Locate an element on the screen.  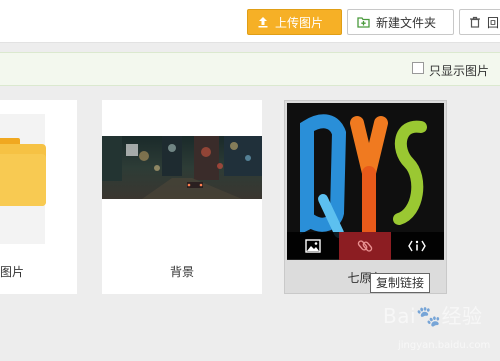
hover-action-bar is located at coordinates (365, 246).